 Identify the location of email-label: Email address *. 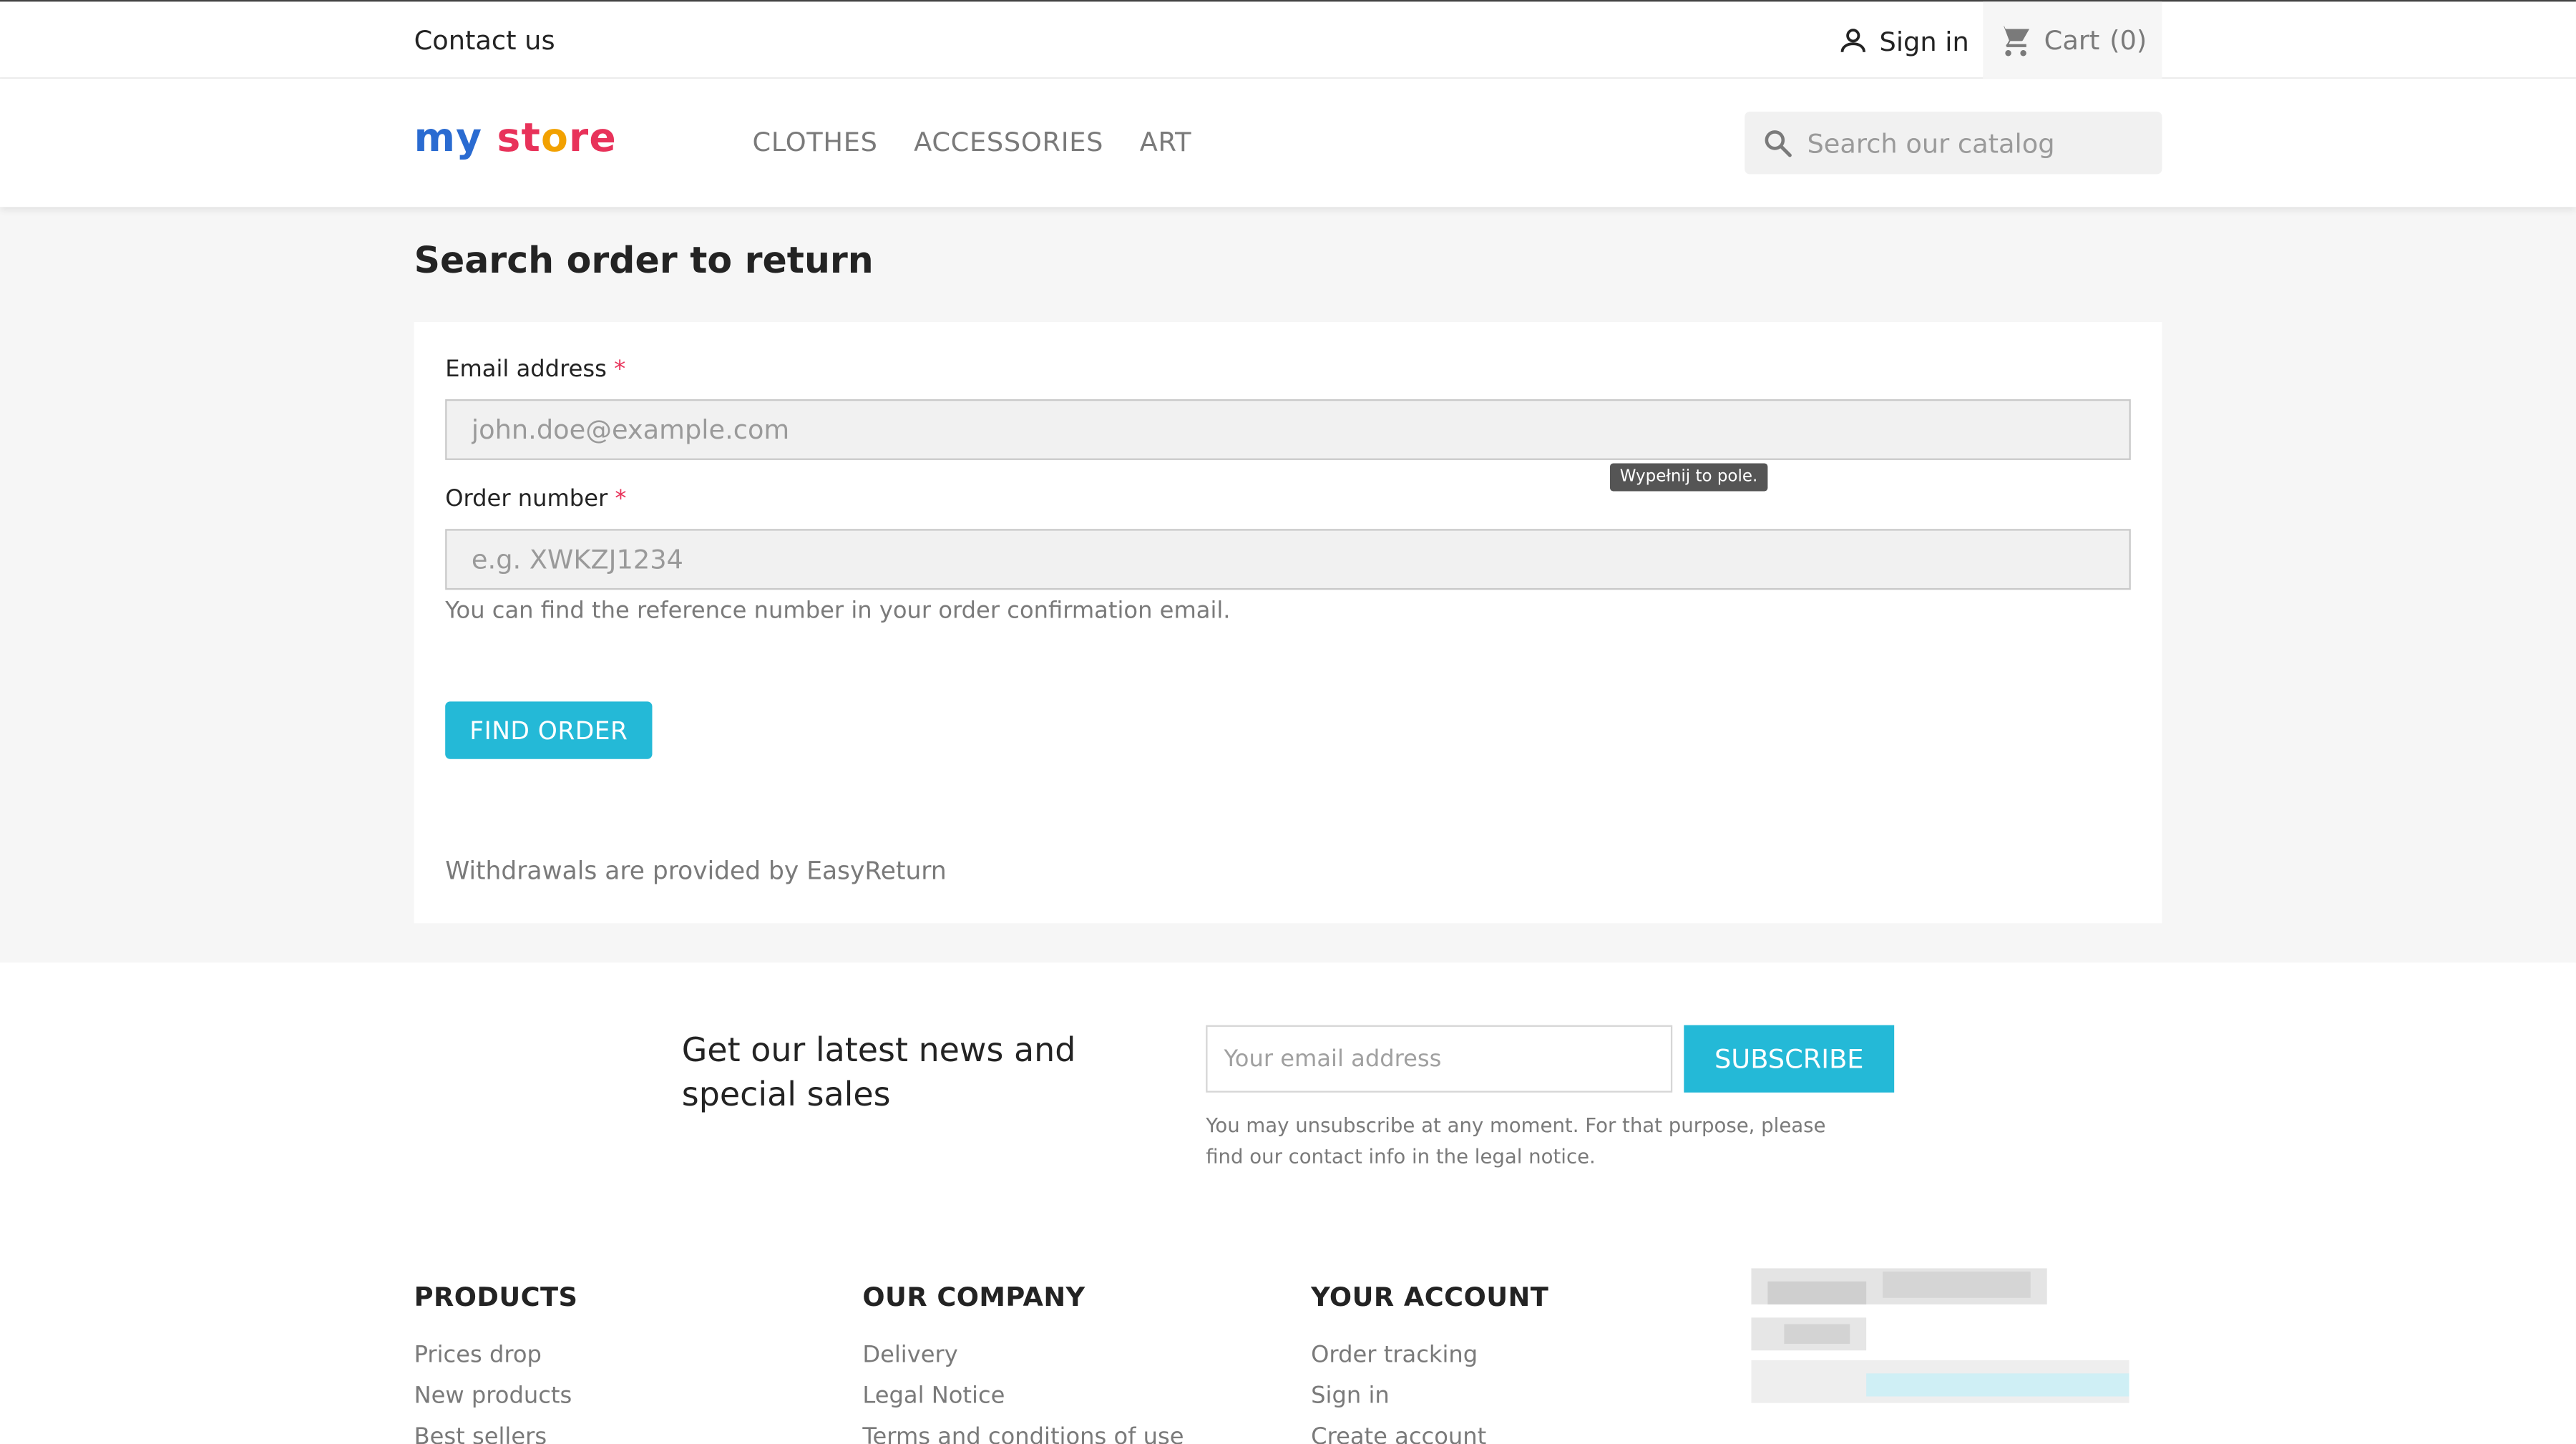
(535, 369).